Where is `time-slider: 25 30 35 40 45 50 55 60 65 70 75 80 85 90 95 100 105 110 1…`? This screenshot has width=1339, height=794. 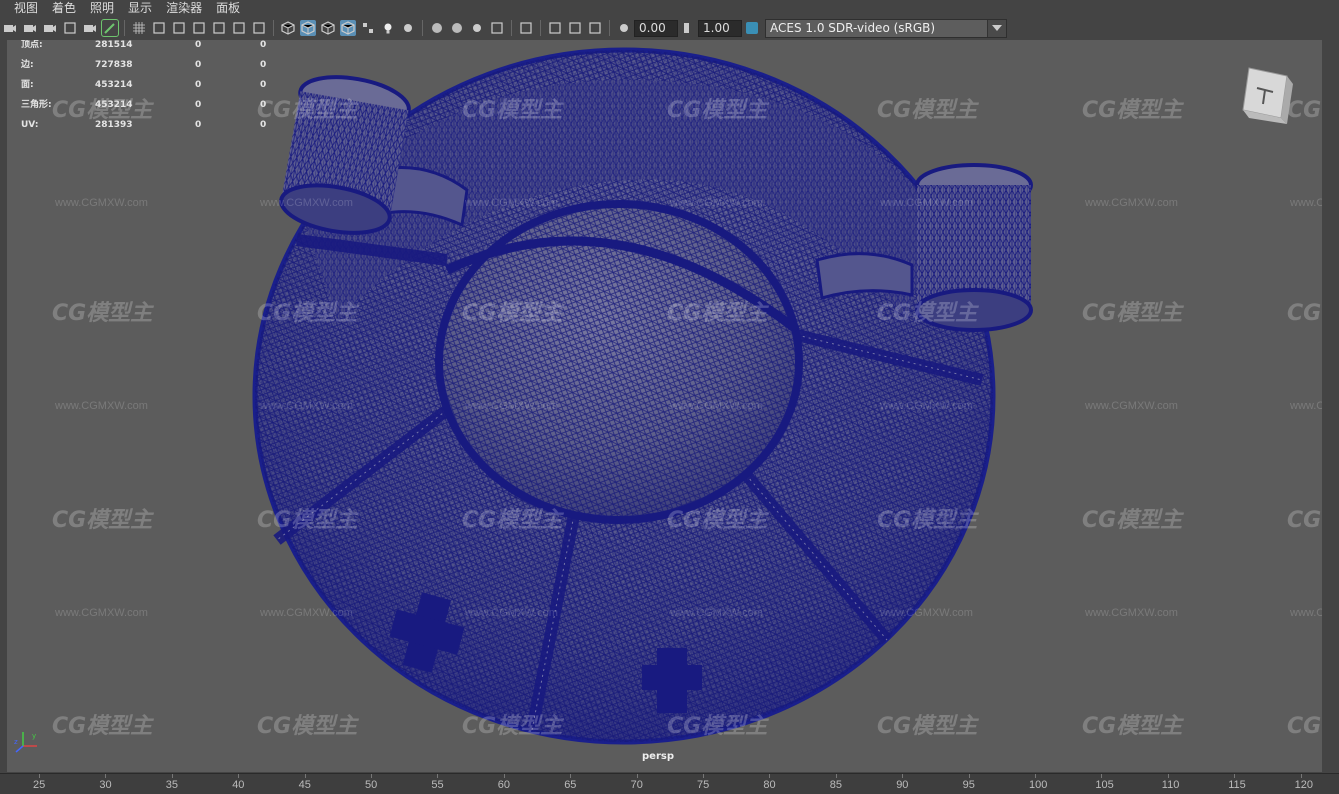 time-slider: 25 30 35 40 45 50 55 60 65 70 75 80 85 90 95 100 105 110 1… is located at coordinates (669, 783).